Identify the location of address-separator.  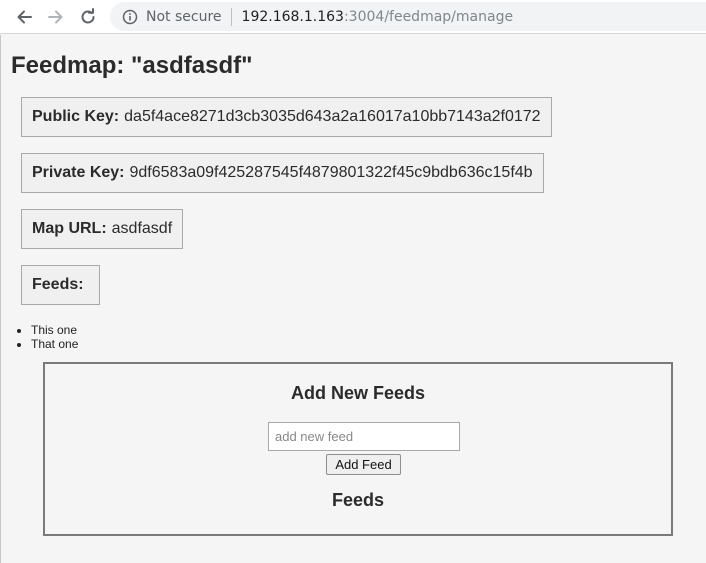
(231, 16).